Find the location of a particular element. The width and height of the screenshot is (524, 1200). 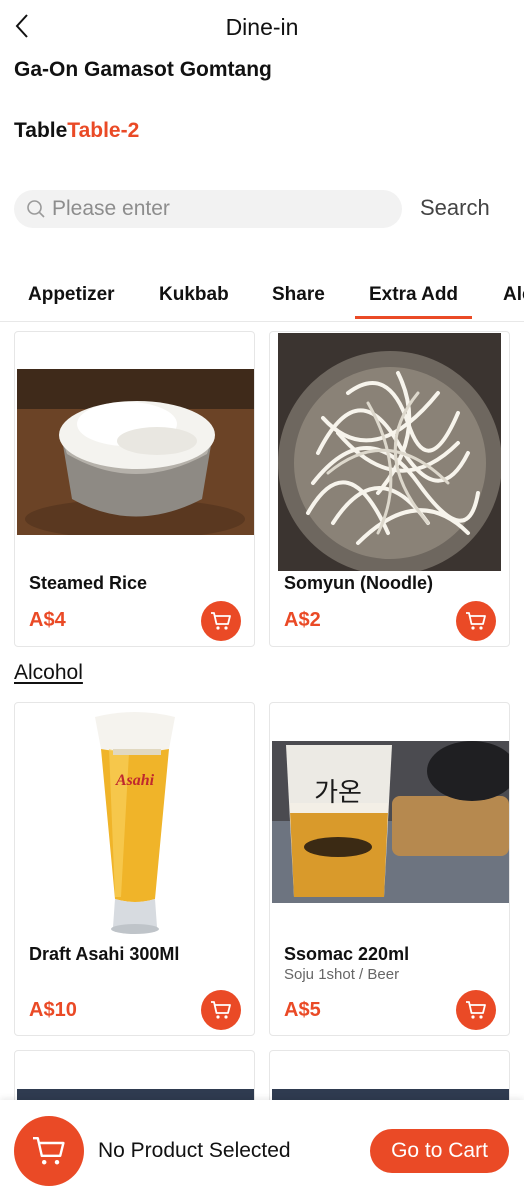

table-number: Table-2 is located at coordinates (103, 130).